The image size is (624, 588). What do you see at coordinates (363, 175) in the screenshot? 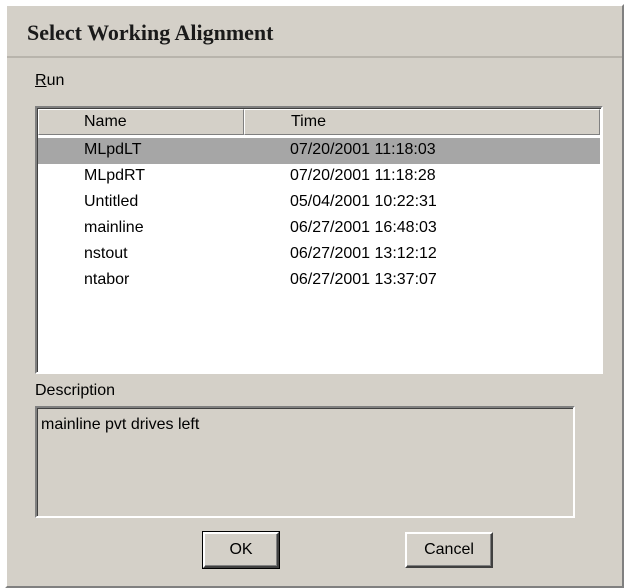
I see `row-time: 07/20/2001 11:18:28` at bounding box center [363, 175].